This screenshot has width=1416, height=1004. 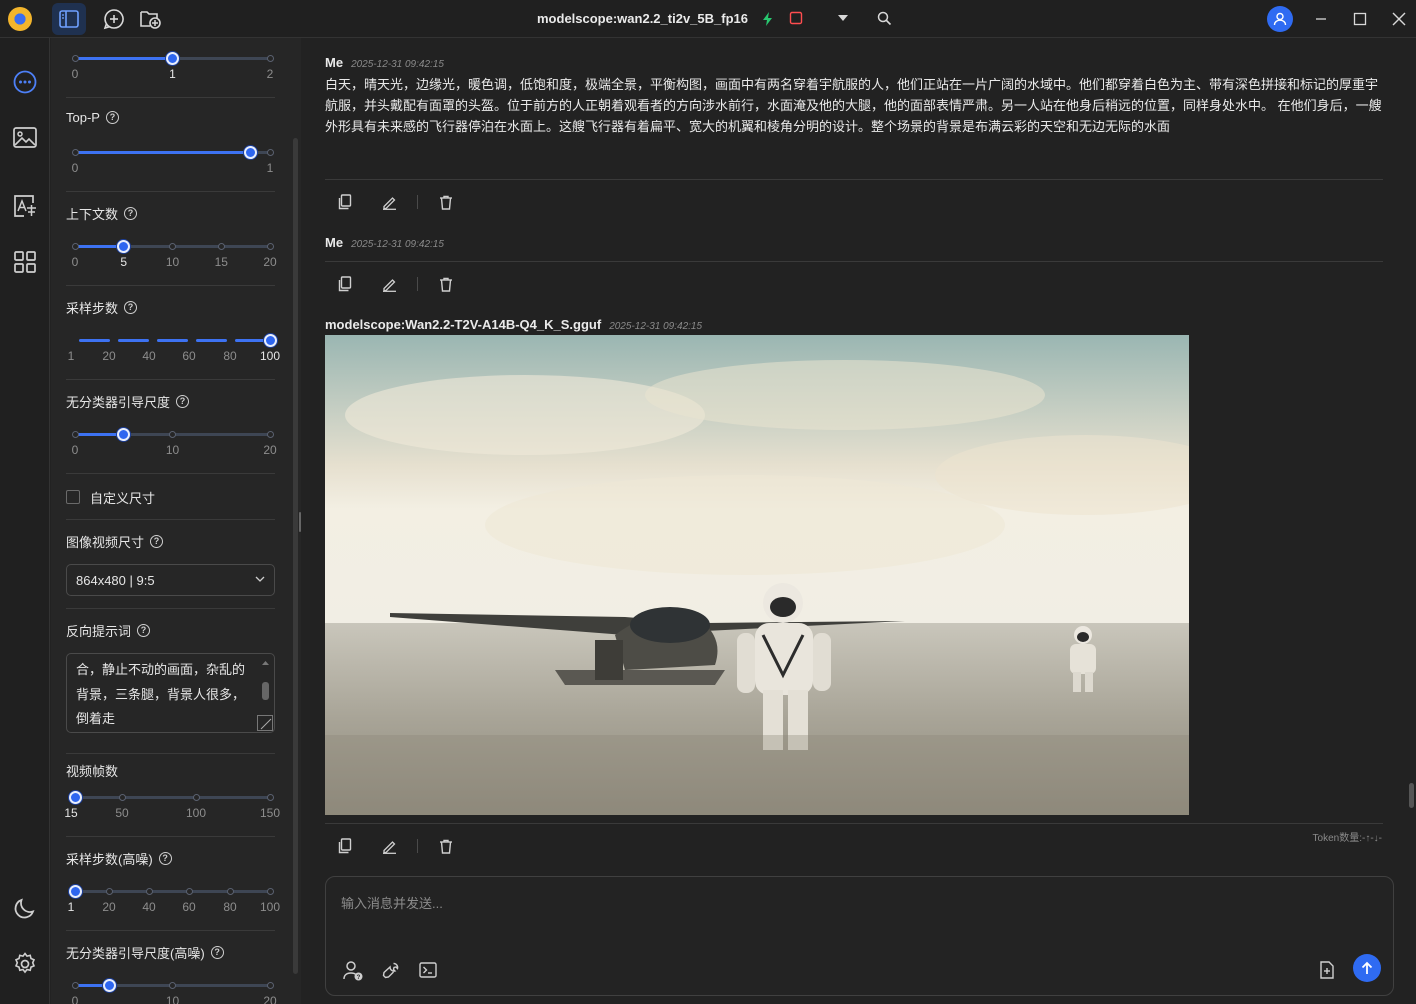 What do you see at coordinates (172, 262) in the screenshot?
I see `context-slider-tick-label: 10` at bounding box center [172, 262].